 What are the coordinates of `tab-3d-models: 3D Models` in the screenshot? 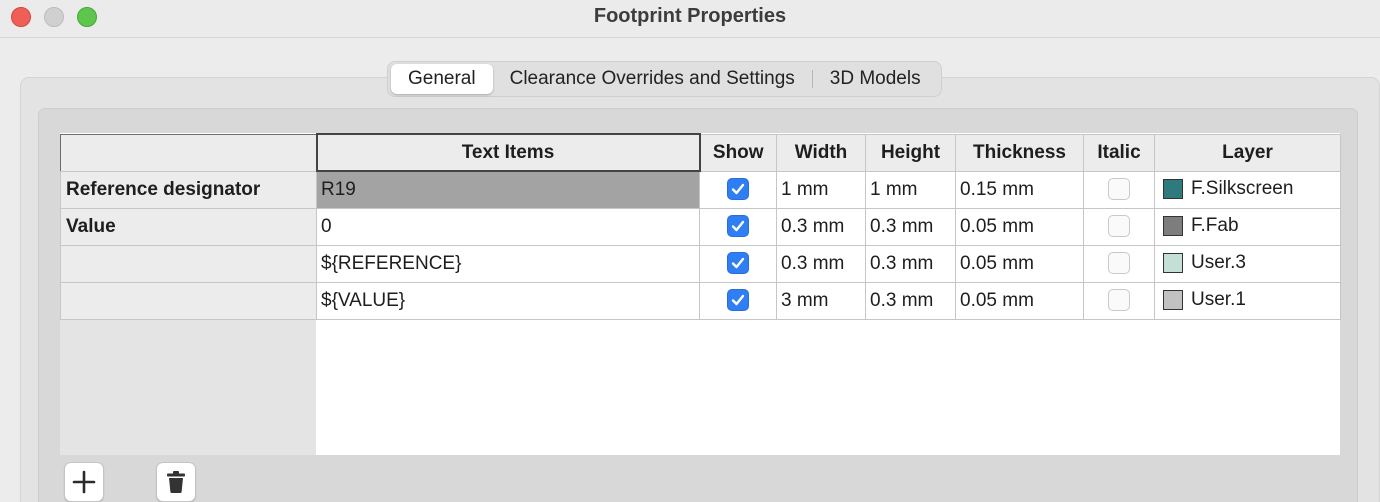 It's located at (875, 79).